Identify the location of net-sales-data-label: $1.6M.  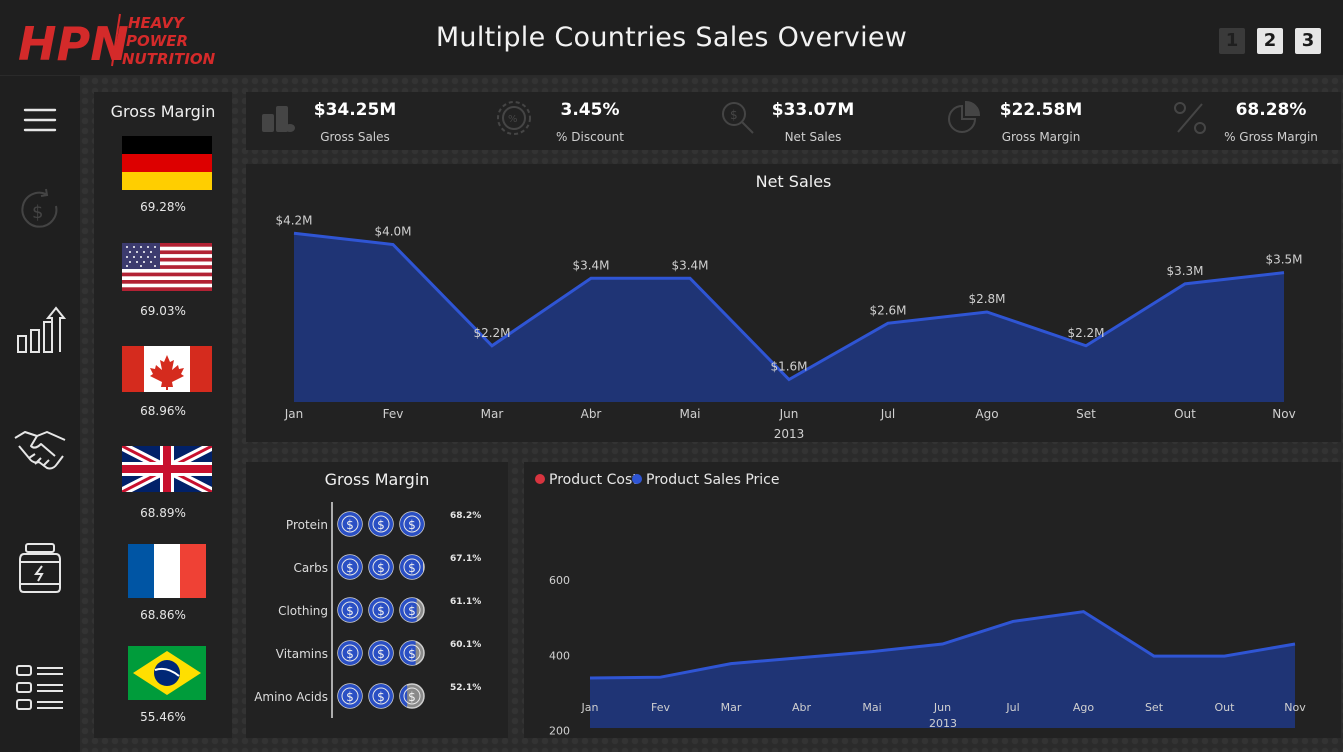
(788, 367).